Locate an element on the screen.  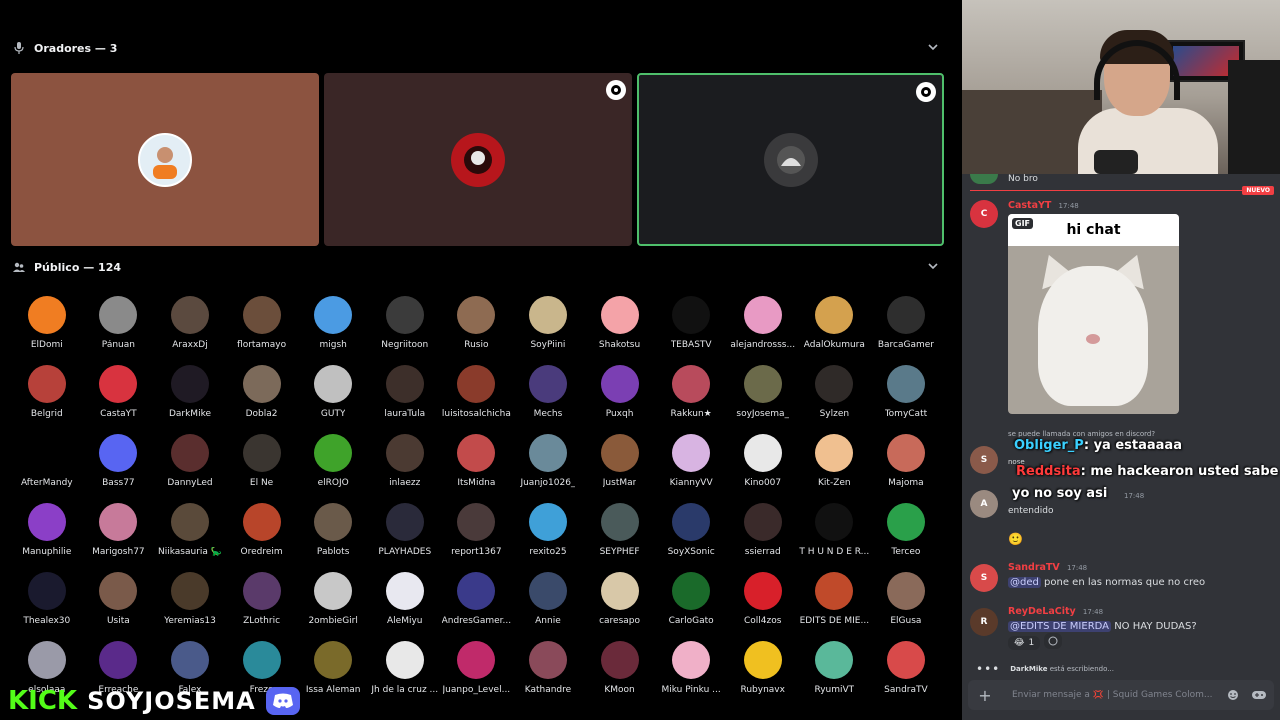
audience-member: ElDomi is located at coordinates (47, 323).